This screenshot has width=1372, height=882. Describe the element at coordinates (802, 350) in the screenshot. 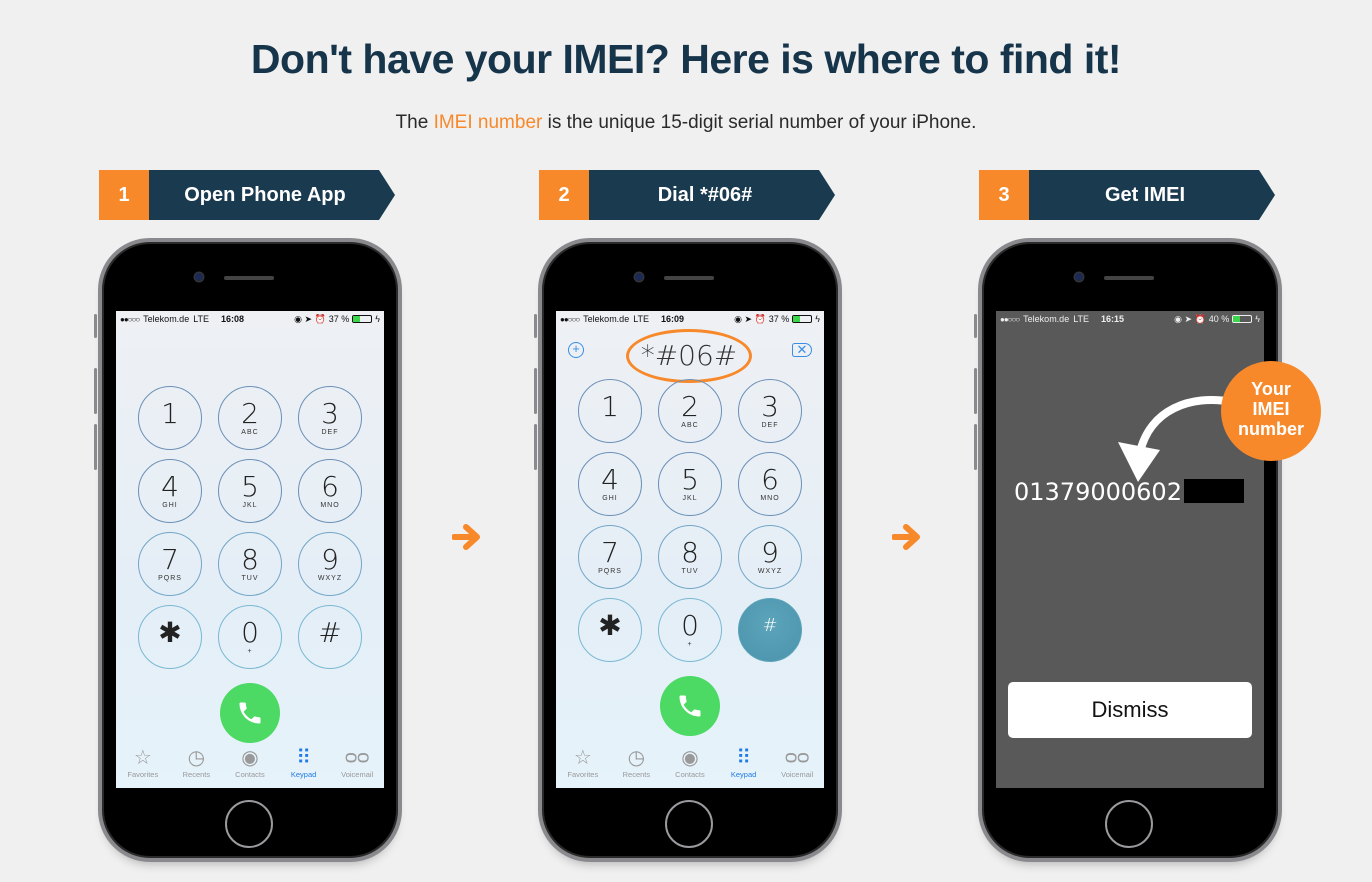

I see `delete-icon: ✕` at that location.